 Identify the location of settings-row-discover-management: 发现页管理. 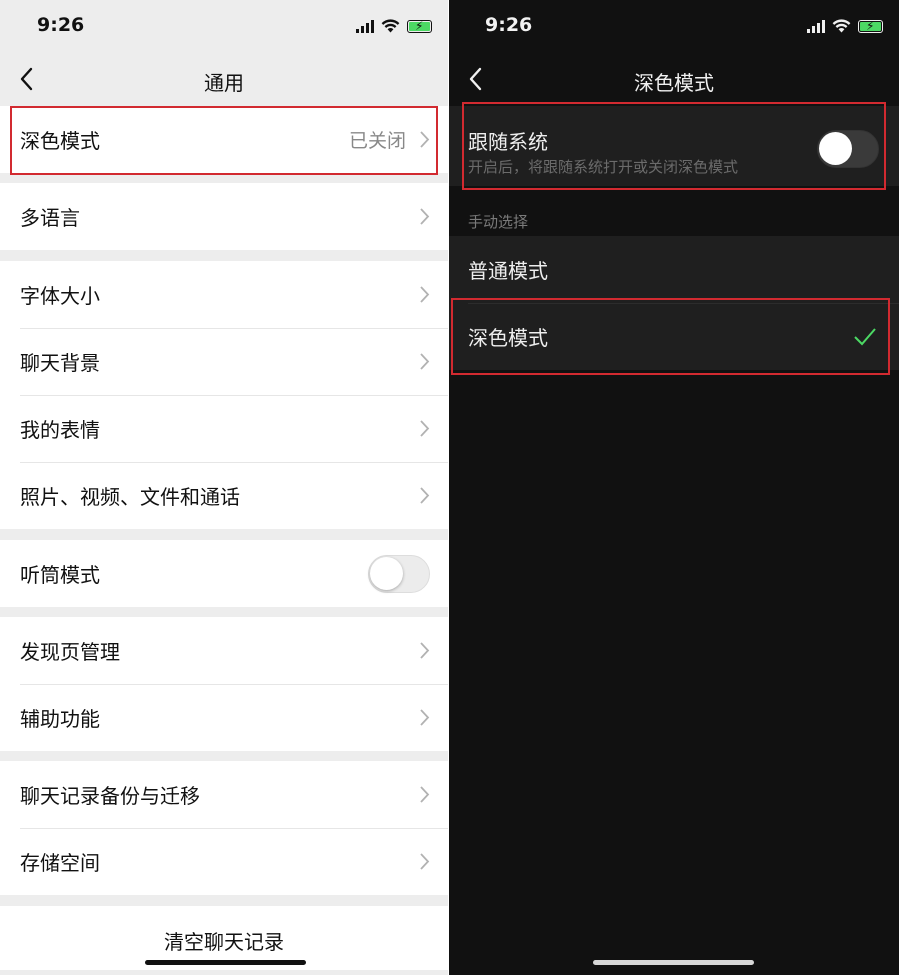
(224, 650).